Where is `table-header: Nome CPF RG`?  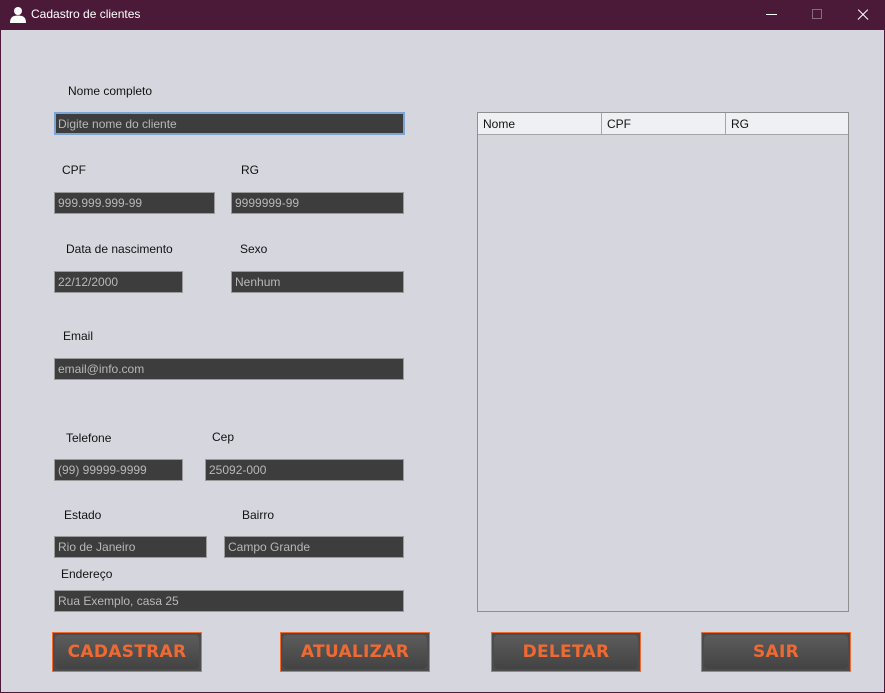 table-header: Nome CPF RG is located at coordinates (663, 124).